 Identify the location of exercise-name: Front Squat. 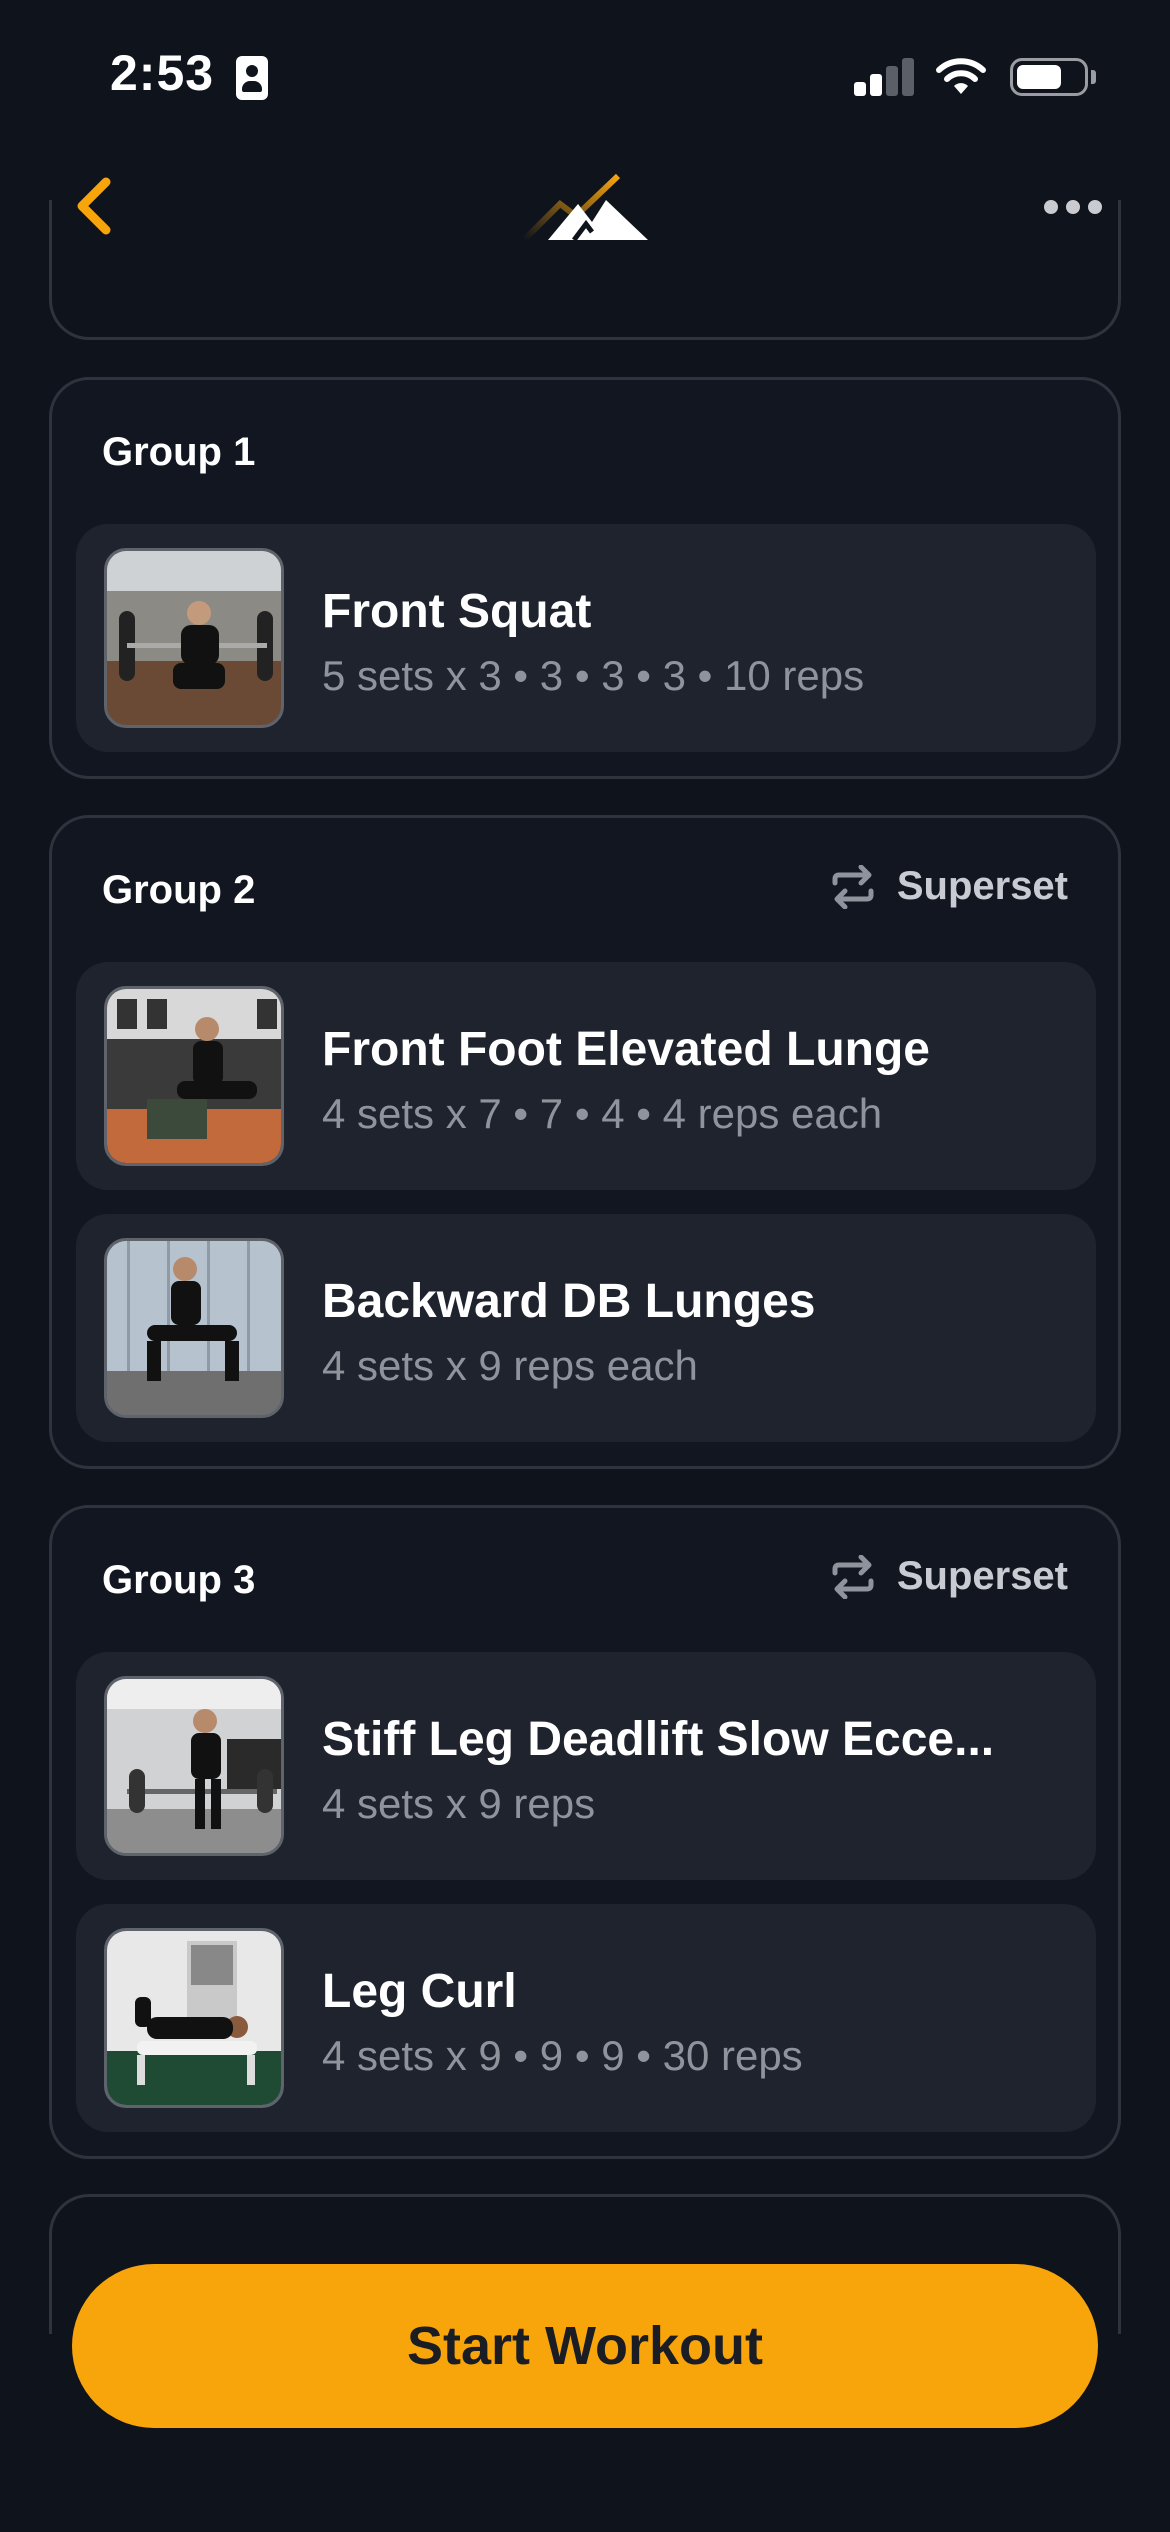
(457, 611).